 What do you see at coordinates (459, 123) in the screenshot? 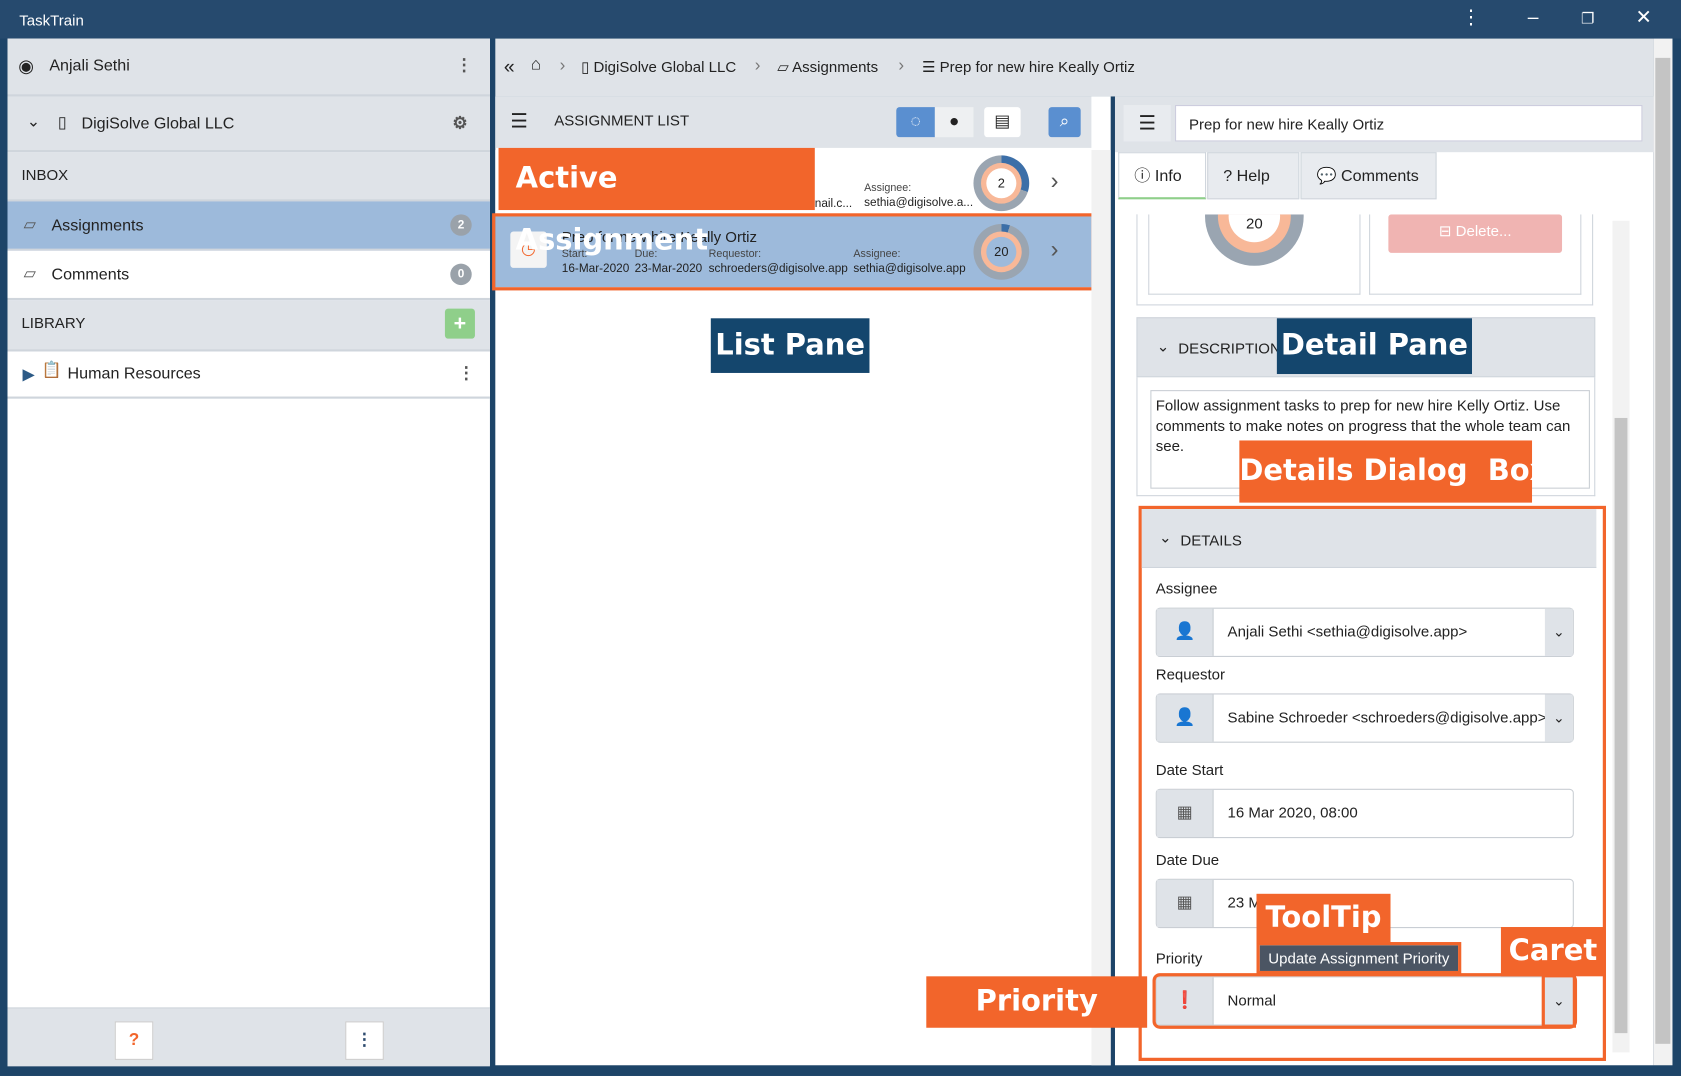
I see `gear-icon: ⚙` at bounding box center [459, 123].